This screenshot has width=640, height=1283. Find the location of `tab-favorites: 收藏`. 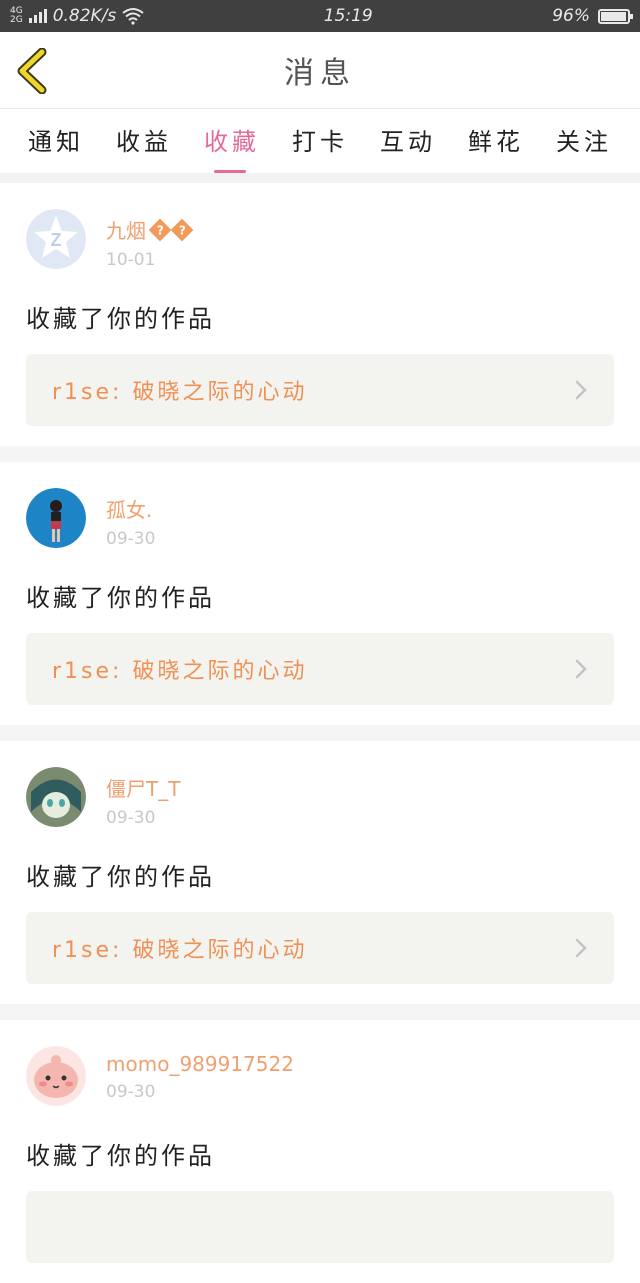

tab-favorites: 收藏 is located at coordinates (232, 147).